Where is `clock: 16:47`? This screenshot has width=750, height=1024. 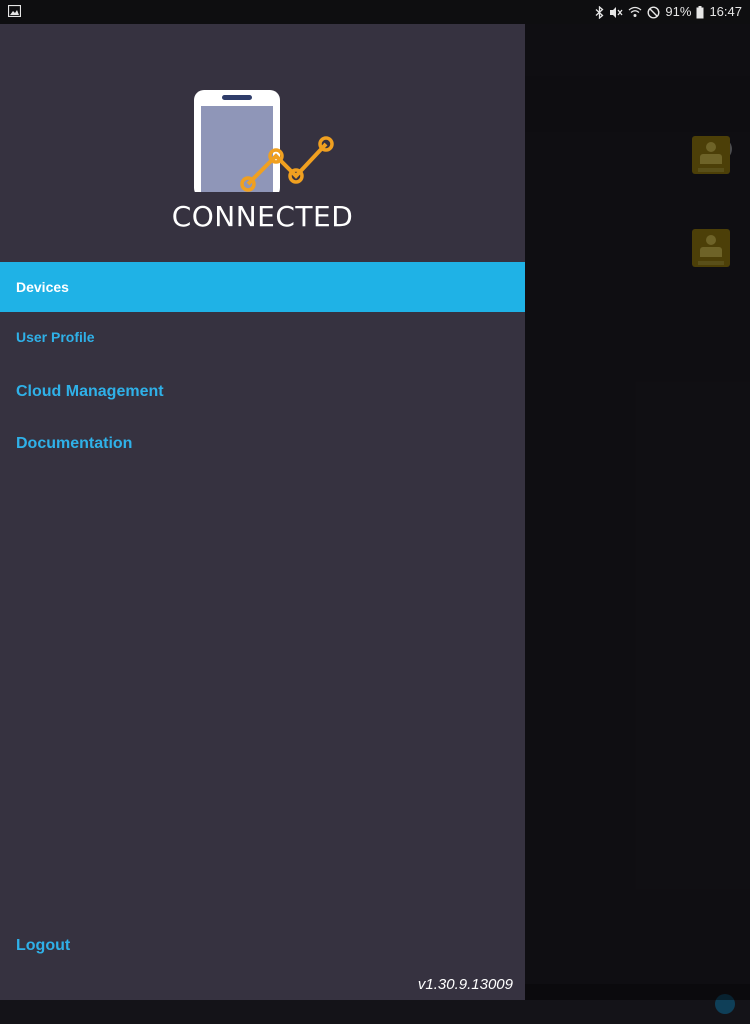 clock: 16:47 is located at coordinates (725, 11).